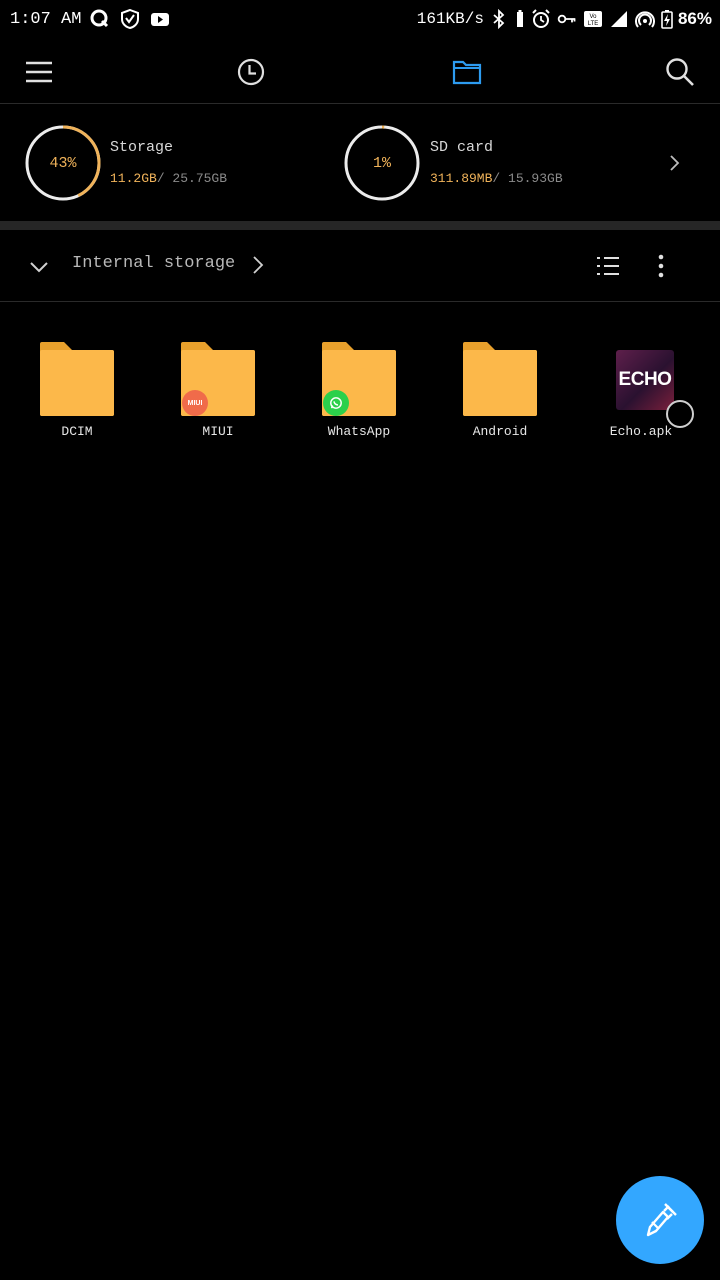 The height and width of the screenshot is (1280, 720). I want to click on file-tile-android: Android, so click(500, 391).